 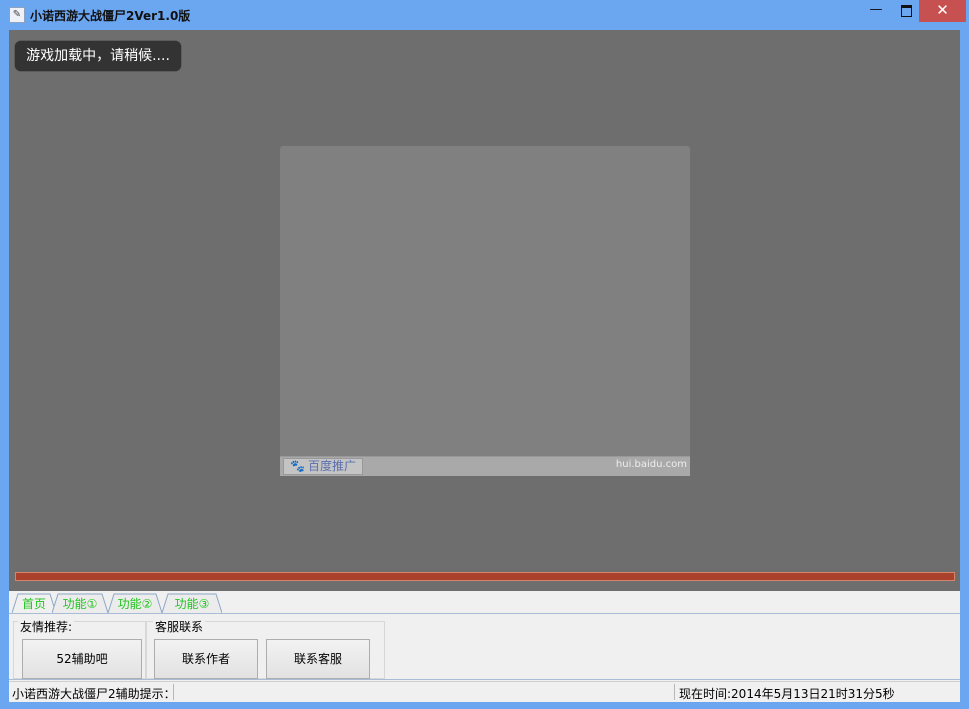 I want to click on maximize-icon, so click(x=906, y=11).